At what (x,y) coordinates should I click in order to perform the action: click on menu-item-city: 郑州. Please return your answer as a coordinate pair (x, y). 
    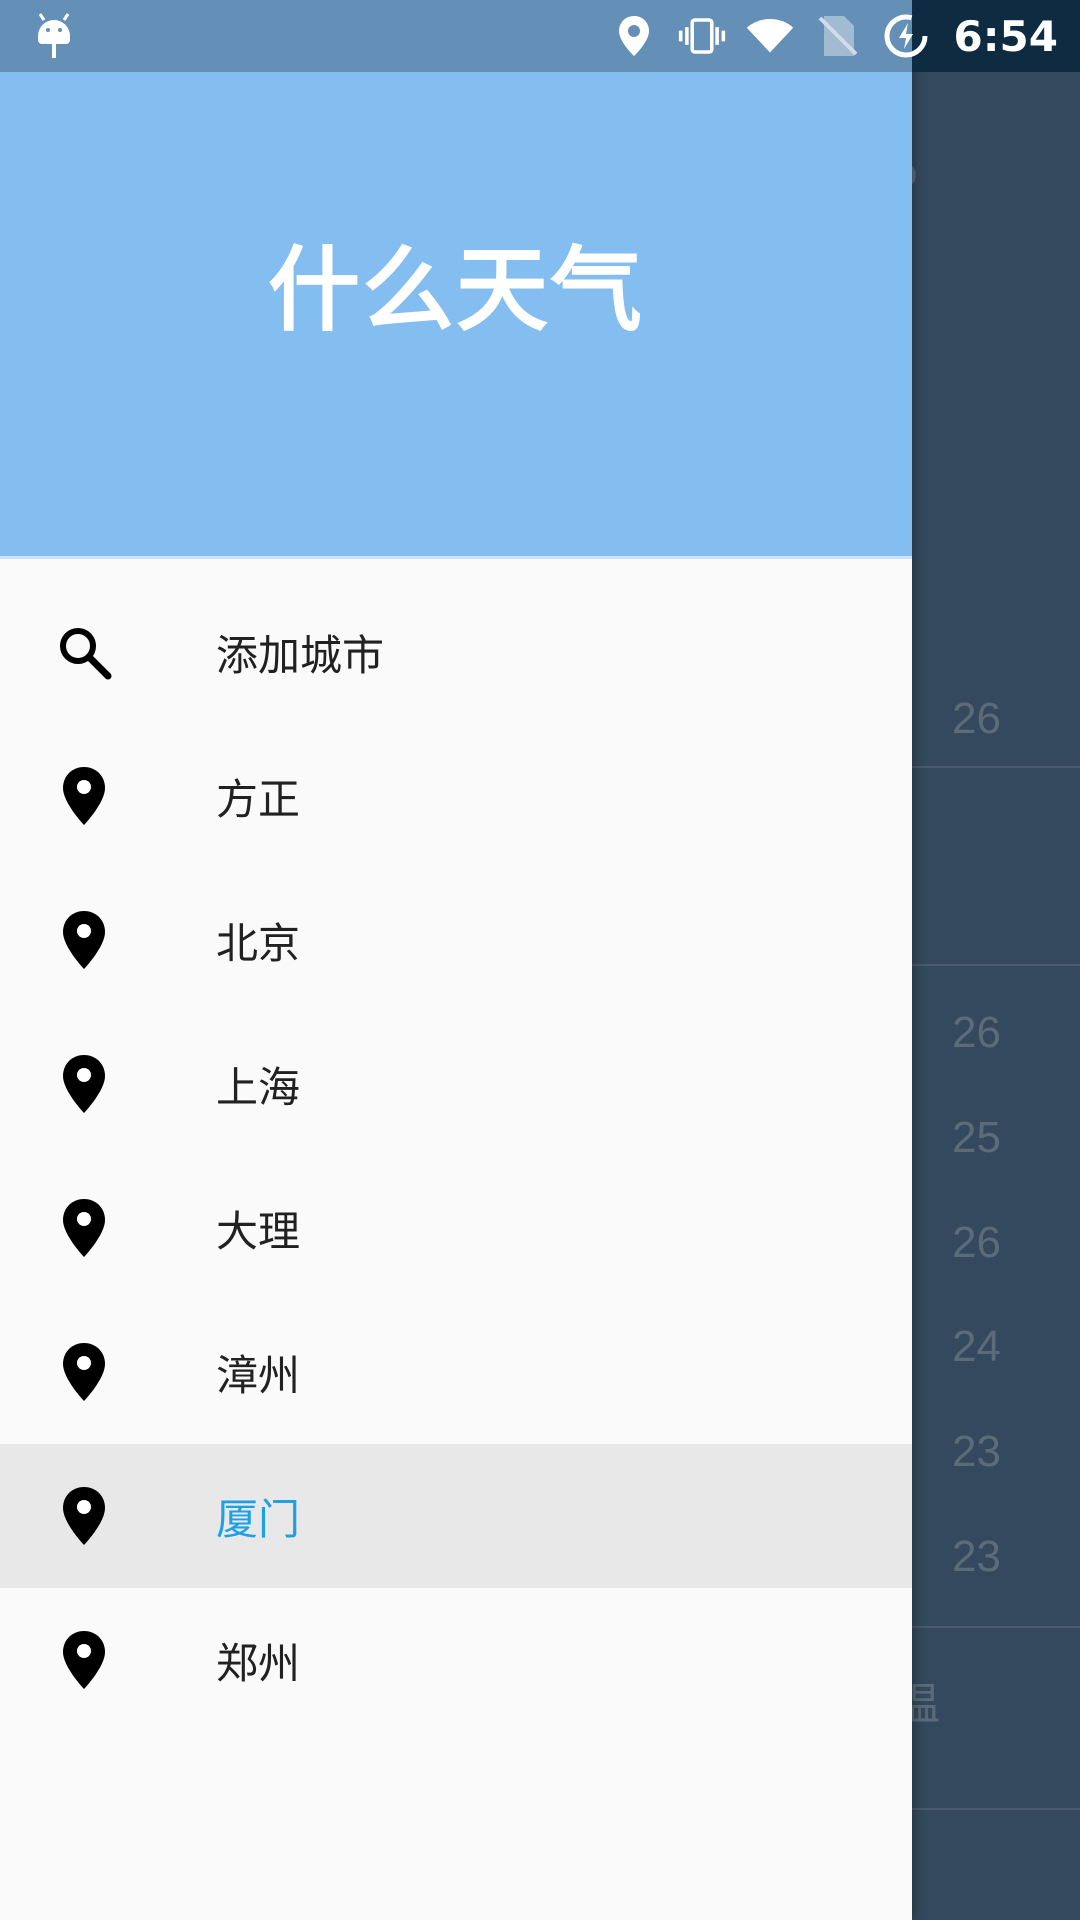
    Looking at the image, I should click on (456, 1660).